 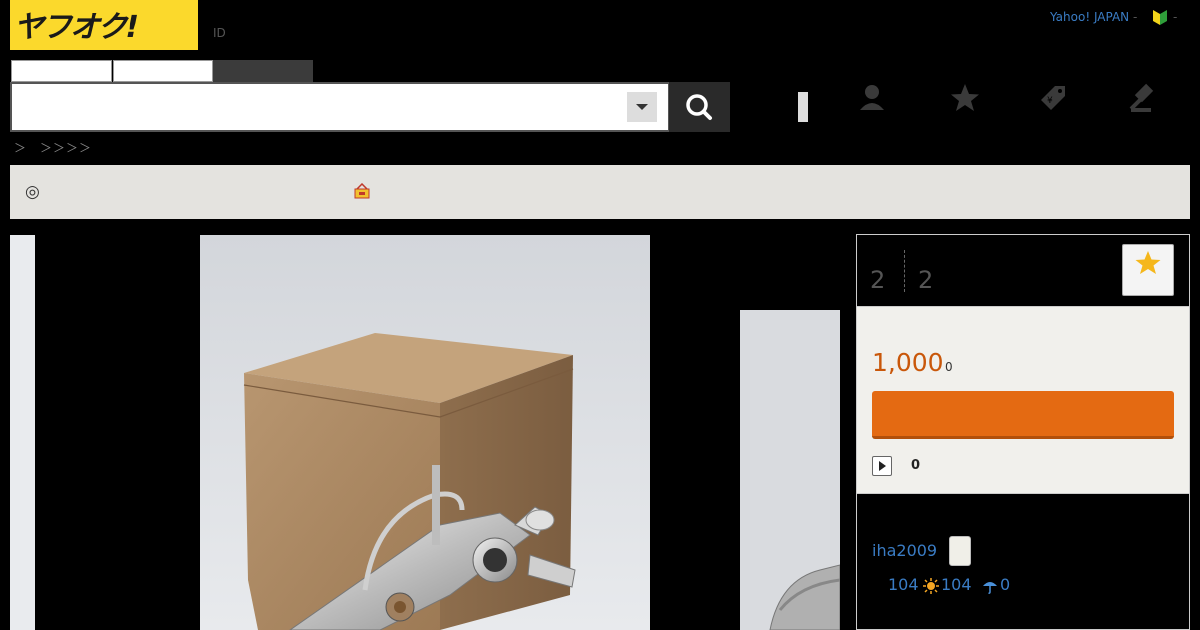 I want to click on seller-badge, so click(x=960, y=551).